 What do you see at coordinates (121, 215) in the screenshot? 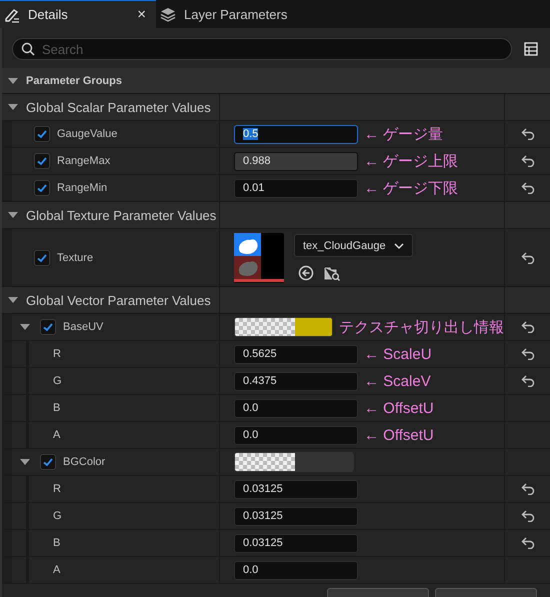
I see `group-title: Global Texture Parameter Values` at bounding box center [121, 215].